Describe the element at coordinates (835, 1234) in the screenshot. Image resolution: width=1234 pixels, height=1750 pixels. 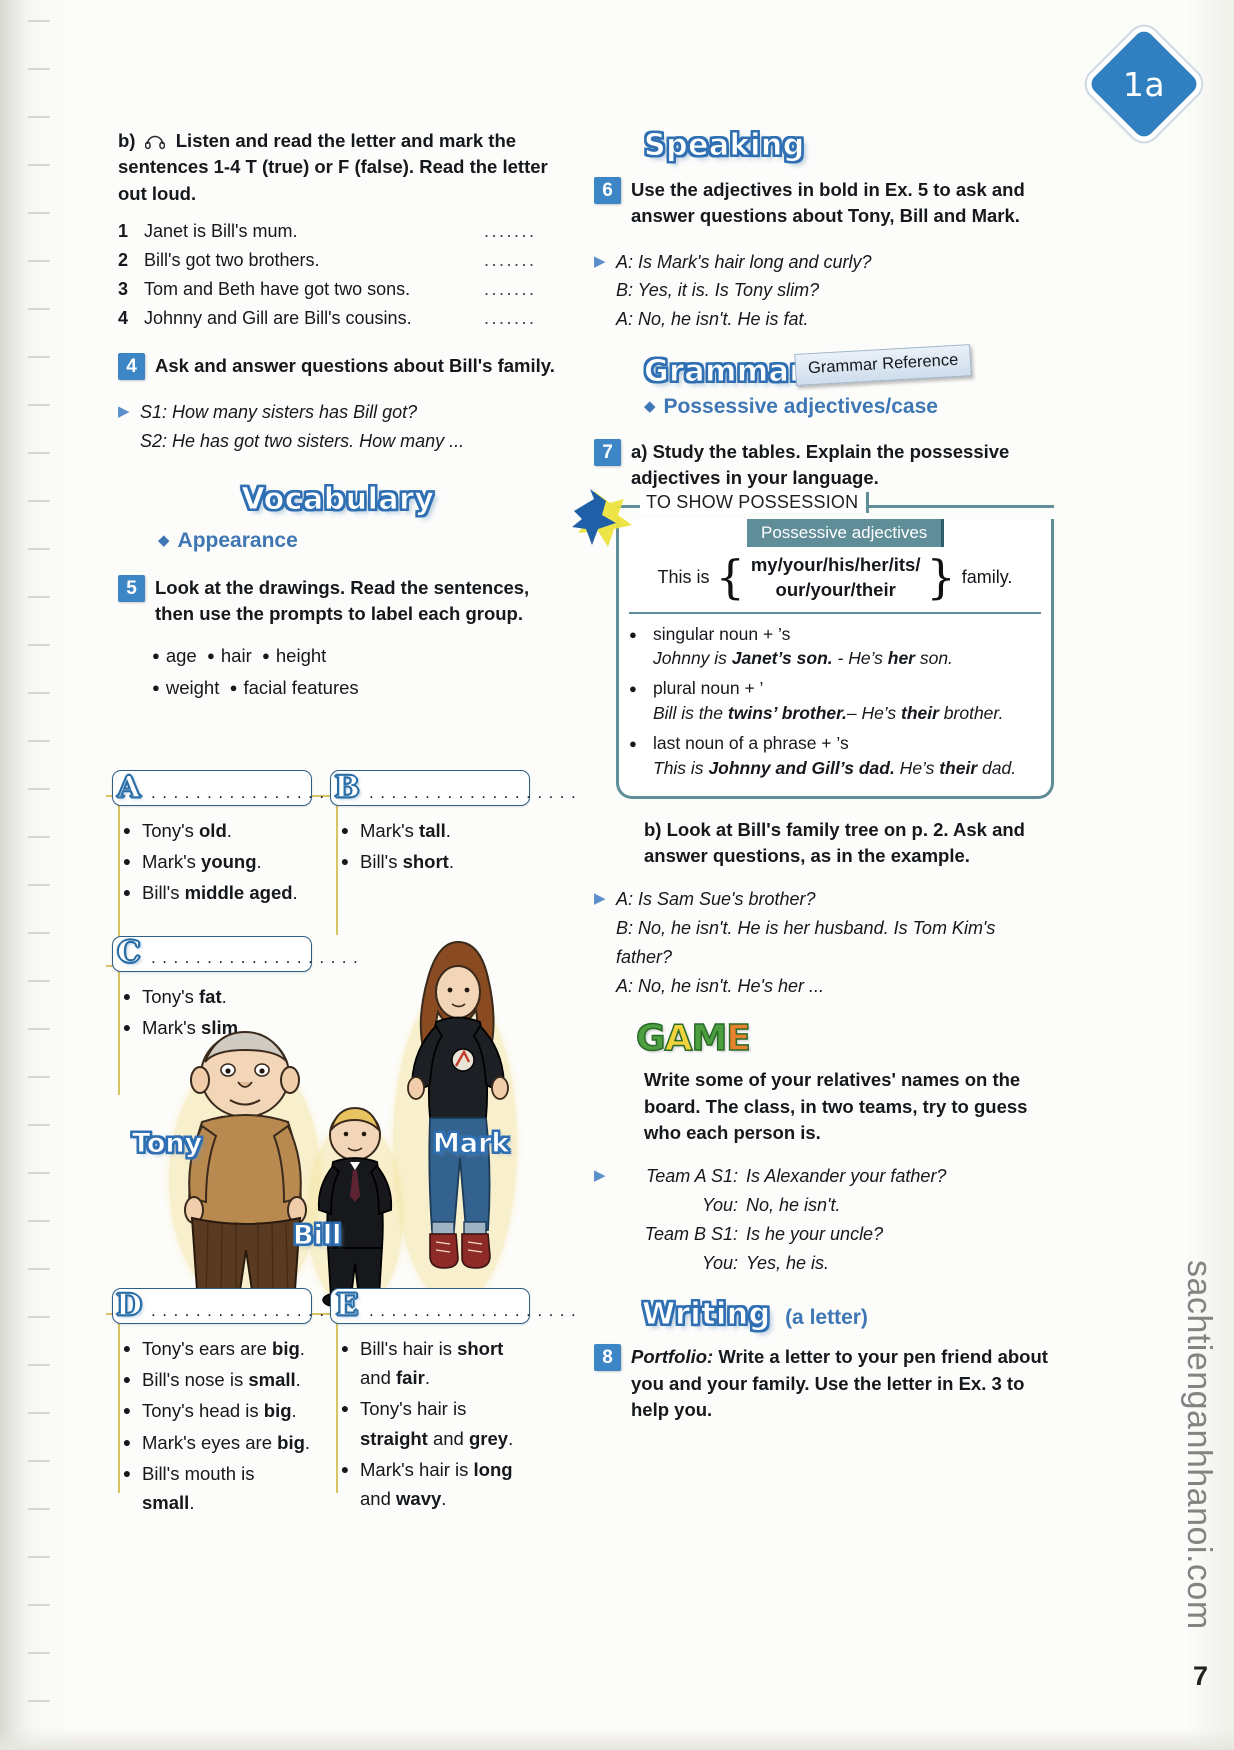
I see `dialogue-line: Team B S1: Is he your uncle?` at that location.